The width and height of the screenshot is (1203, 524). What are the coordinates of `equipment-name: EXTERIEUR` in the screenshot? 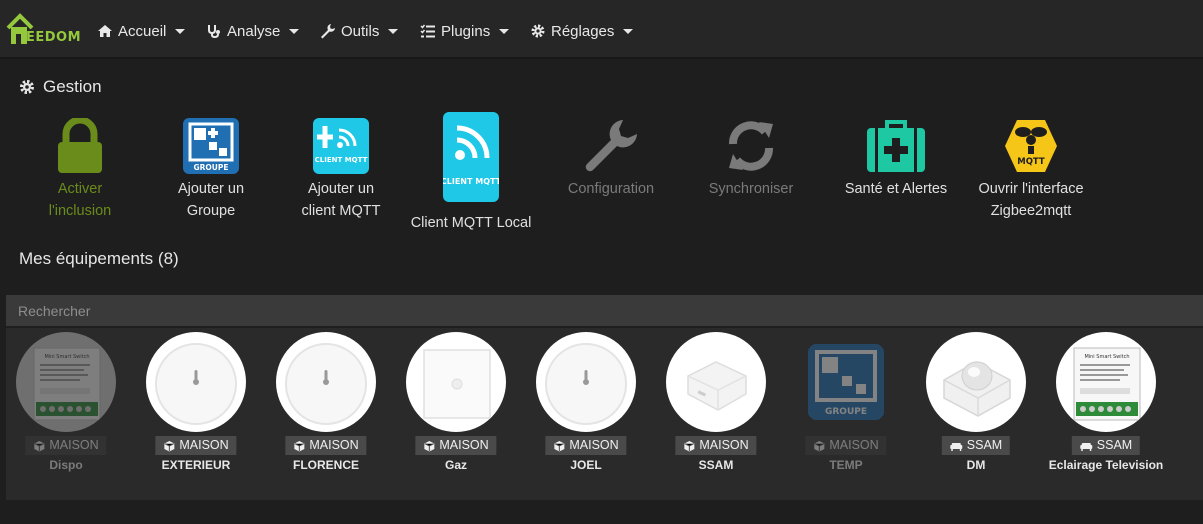 It's located at (196, 465).